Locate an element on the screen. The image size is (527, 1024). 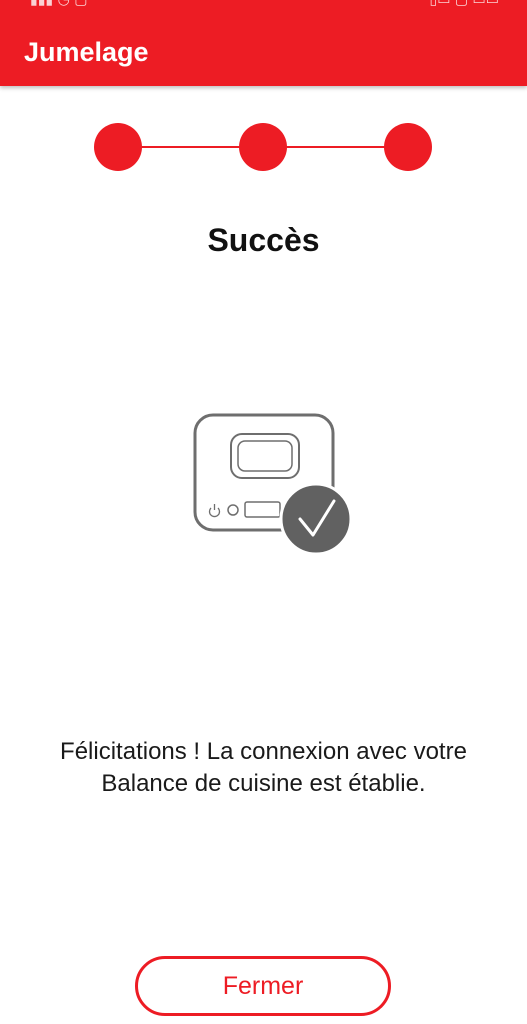
close-button: Fermer is located at coordinates (263, 986).